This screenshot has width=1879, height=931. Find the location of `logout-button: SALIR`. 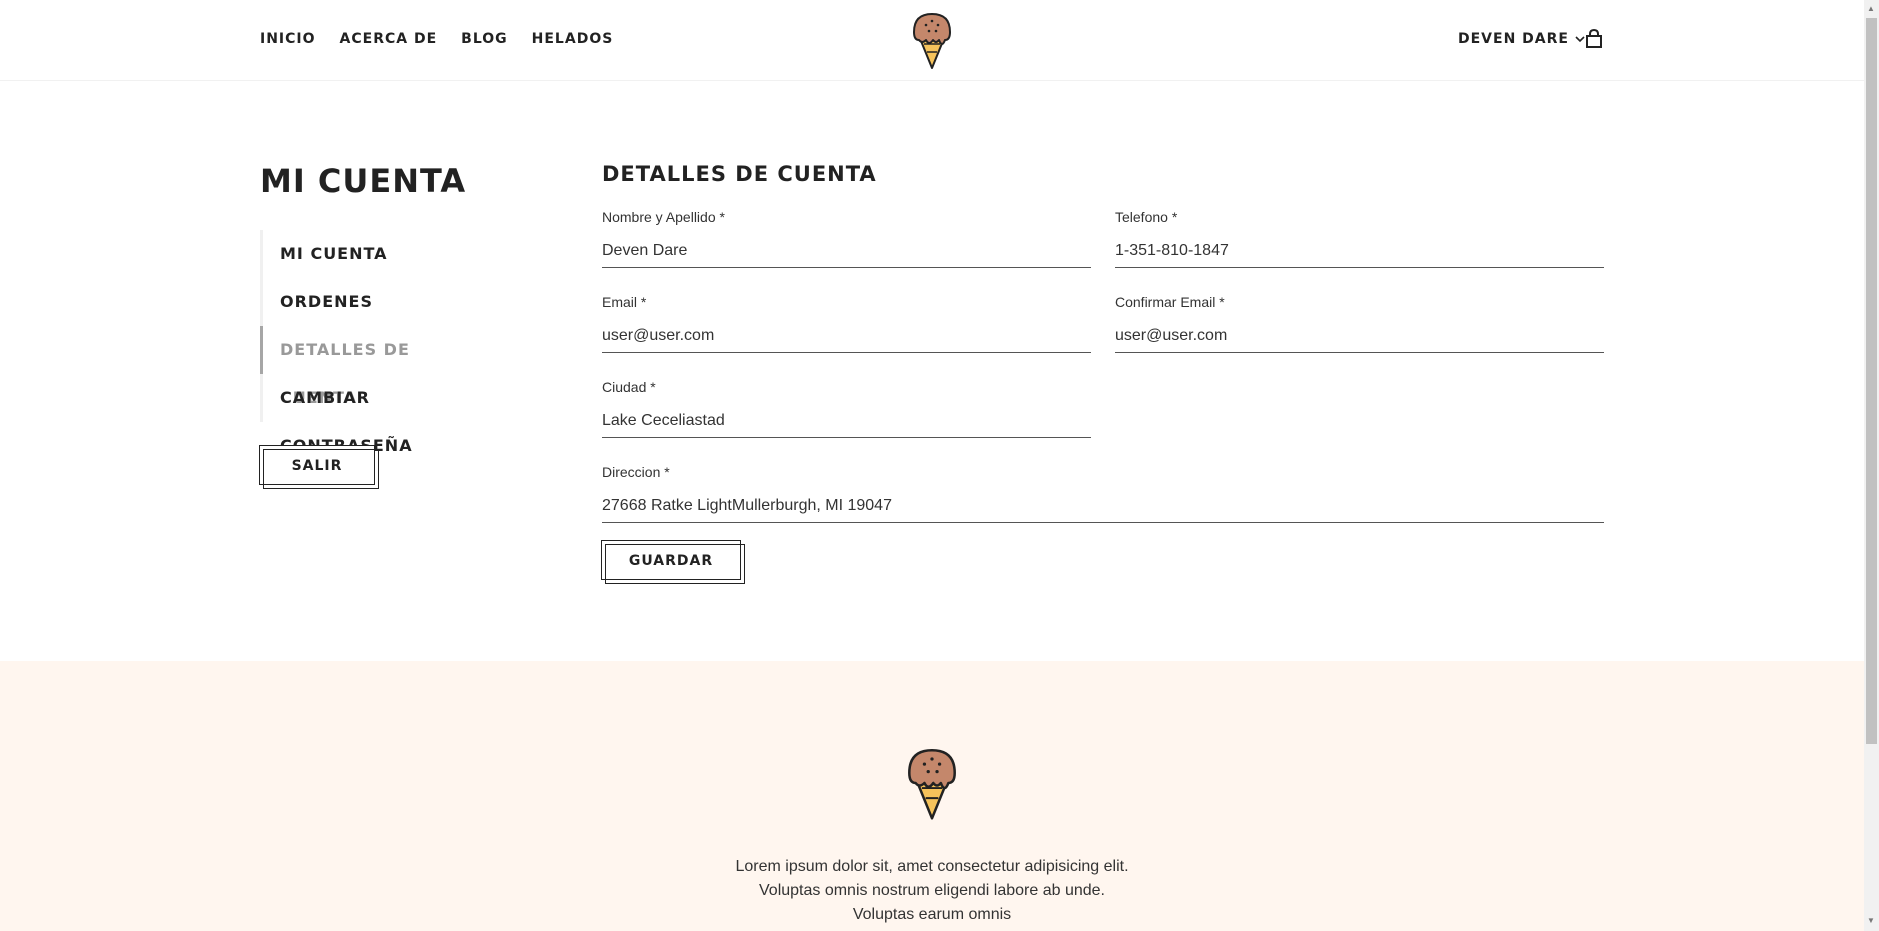

logout-button: SALIR is located at coordinates (319, 467).